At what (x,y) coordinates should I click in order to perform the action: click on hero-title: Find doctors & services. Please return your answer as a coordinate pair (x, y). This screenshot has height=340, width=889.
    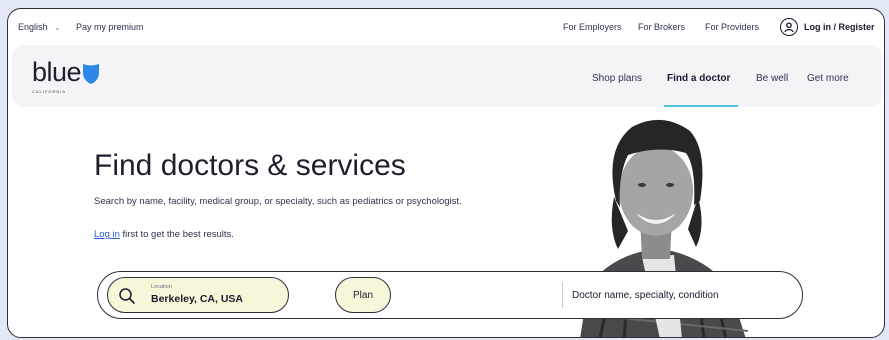
    Looking at the image, I should click on (250, 165).